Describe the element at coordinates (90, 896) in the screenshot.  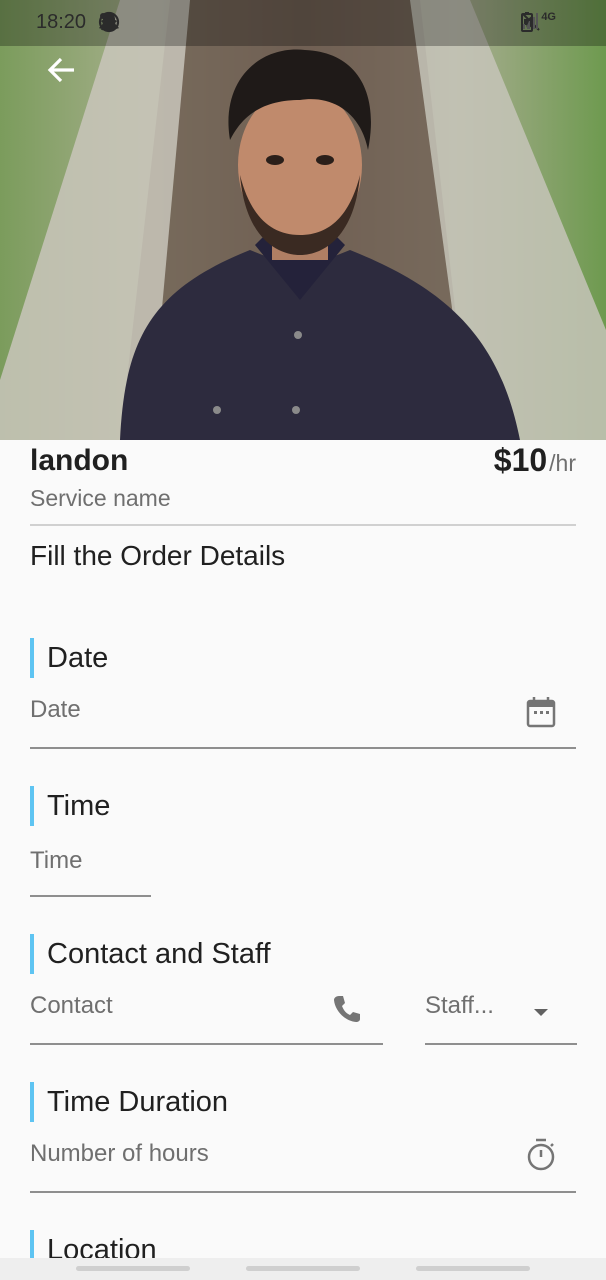
I see `time-underline` at that location.